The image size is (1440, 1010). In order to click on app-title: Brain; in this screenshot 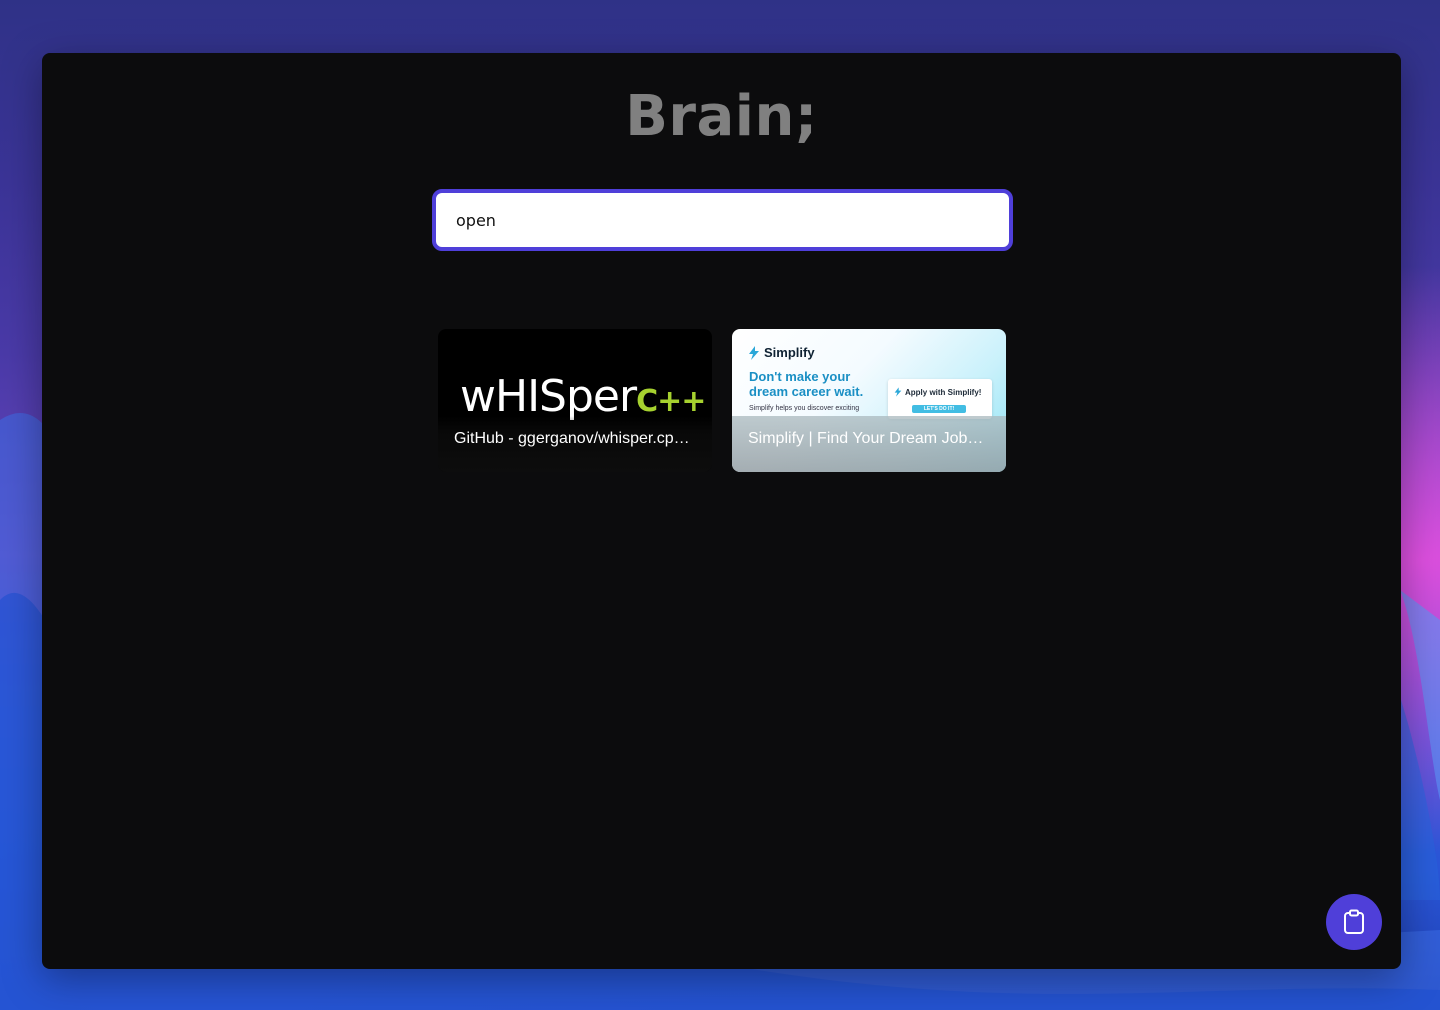, I will do `click(721, 116)`.